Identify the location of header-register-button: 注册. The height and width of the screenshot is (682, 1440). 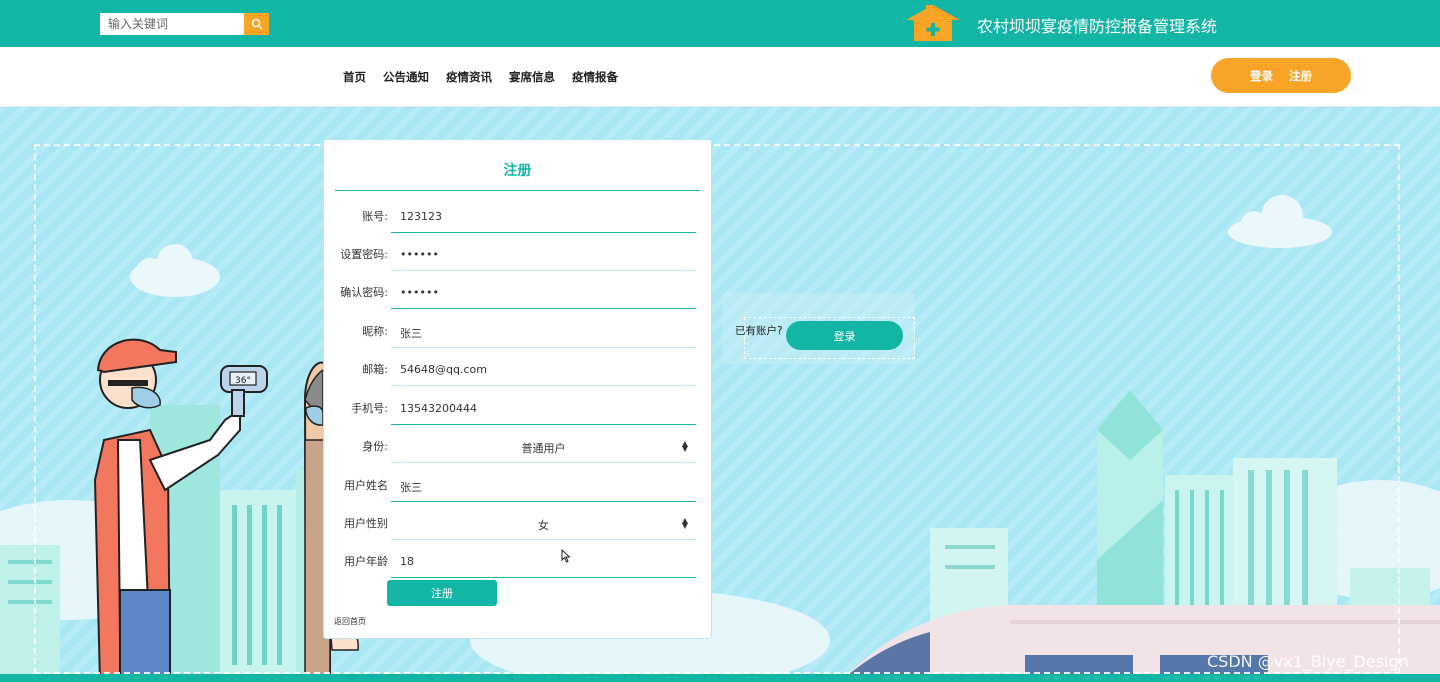
(1300, 76).